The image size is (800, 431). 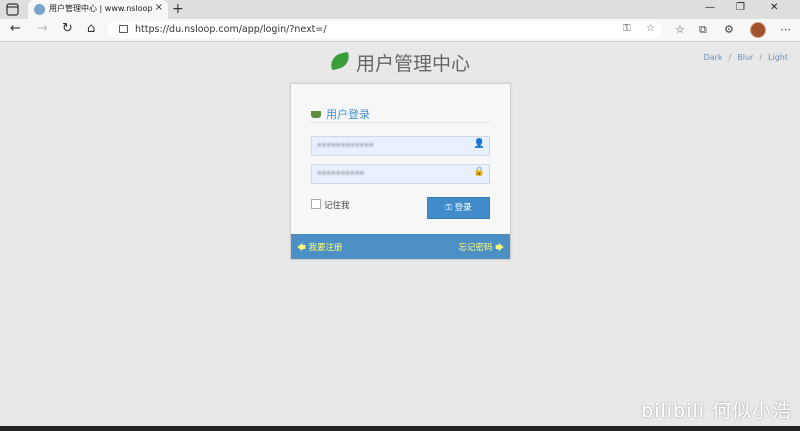 What do you see at coordinates (316, 114) in the screenshot?
I see `coffee-icon` at bounding box center [316, 114].